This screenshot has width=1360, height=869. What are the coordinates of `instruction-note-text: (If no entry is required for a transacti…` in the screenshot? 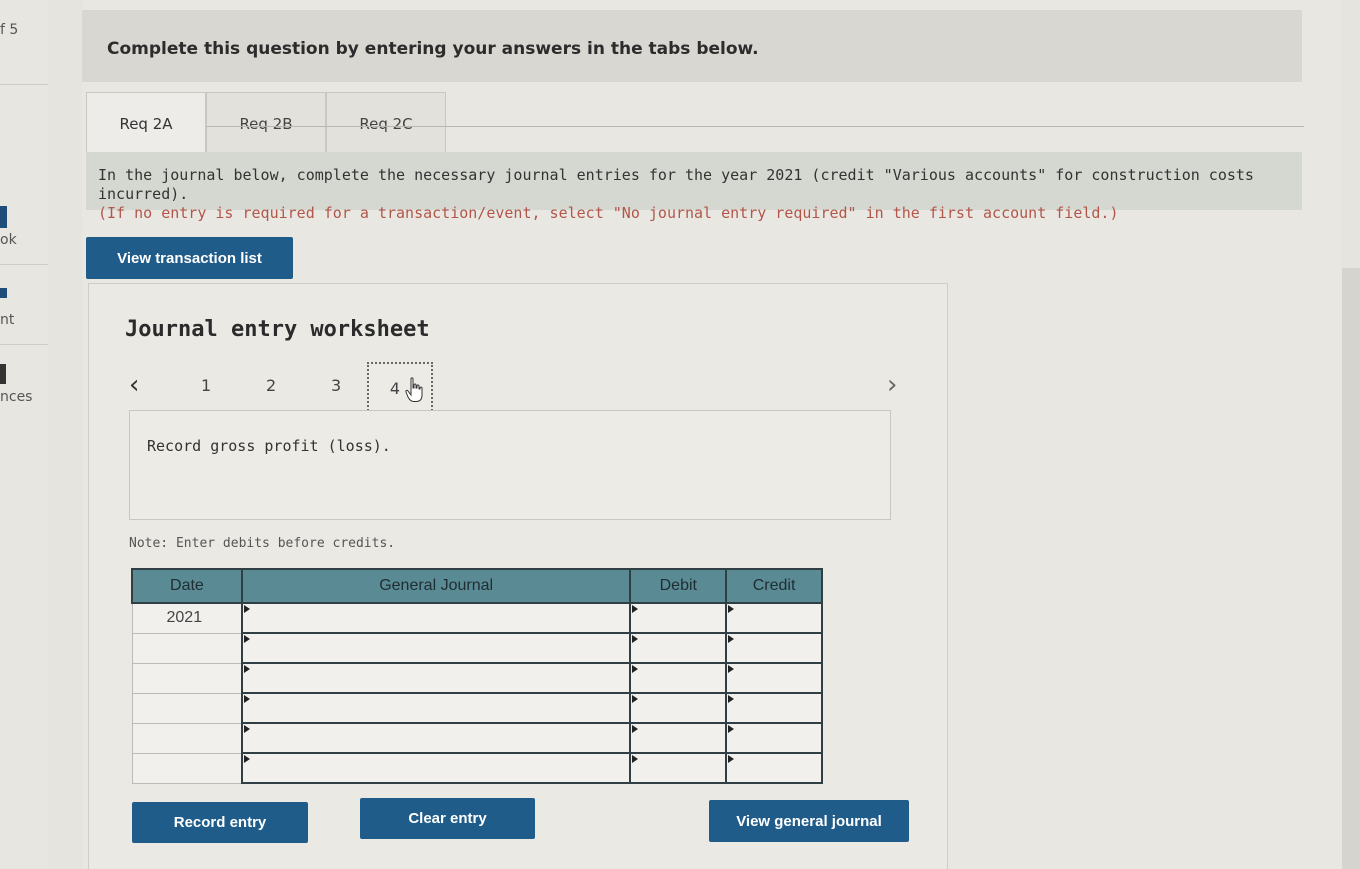 It's located at (608, 213).